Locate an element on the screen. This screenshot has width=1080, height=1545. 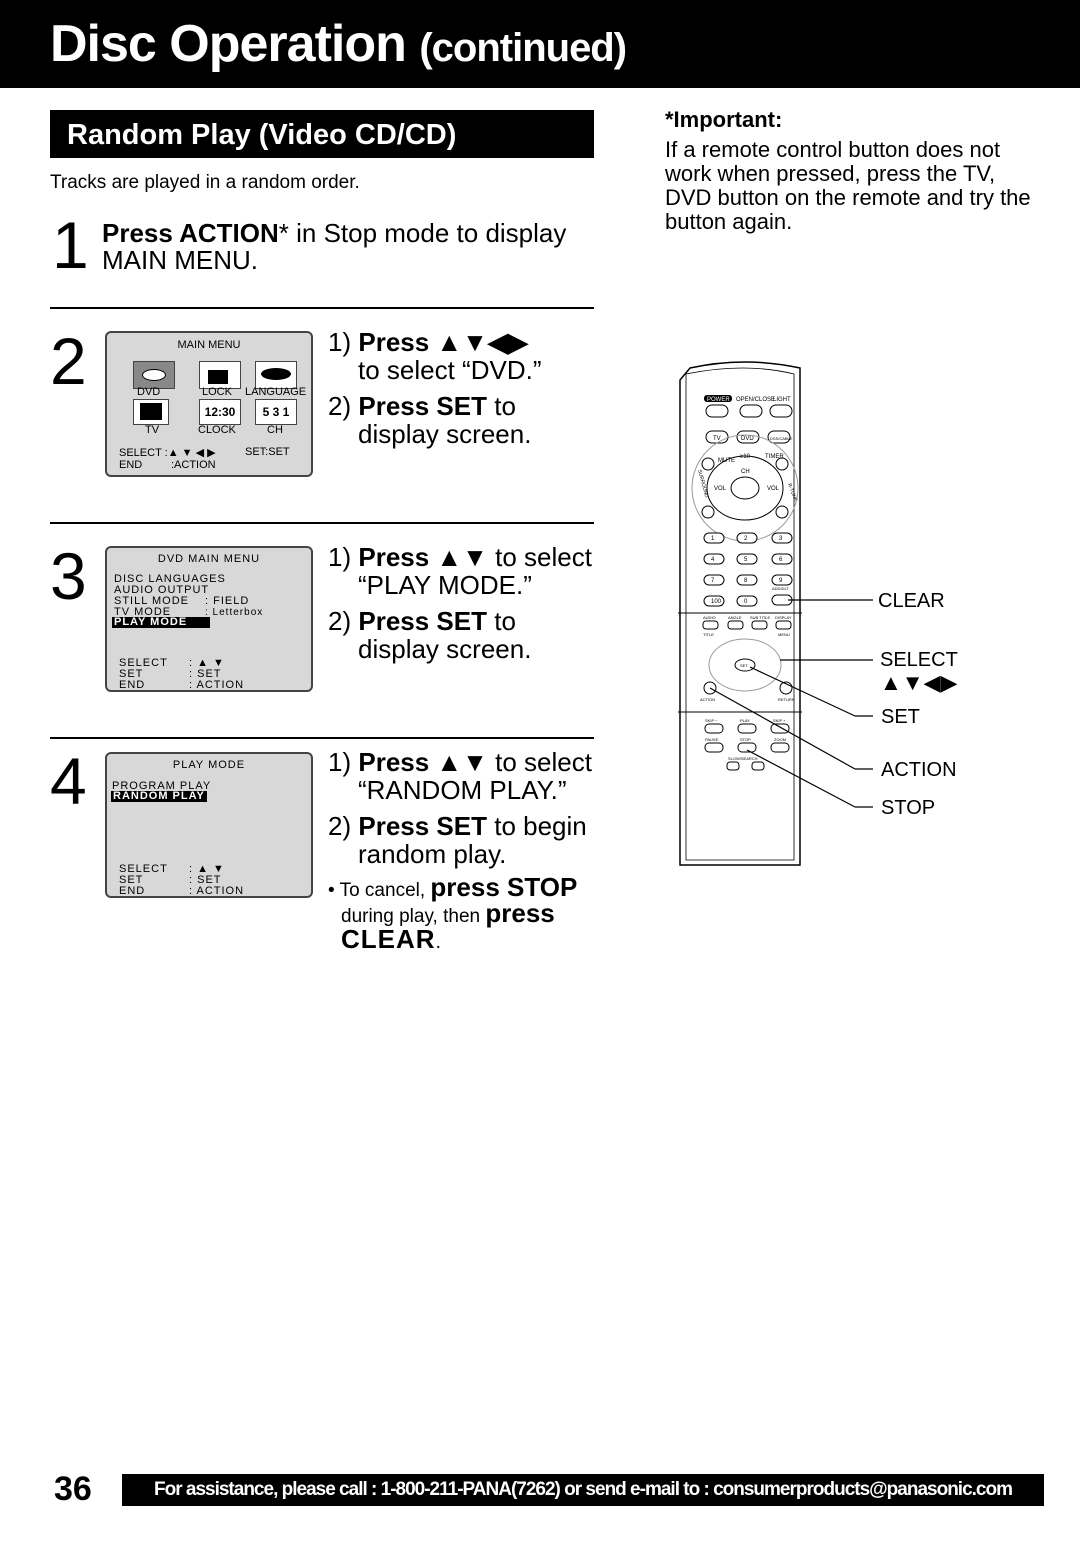
step1-line2: MAIN MENU. is located at coordinates (180, 260).